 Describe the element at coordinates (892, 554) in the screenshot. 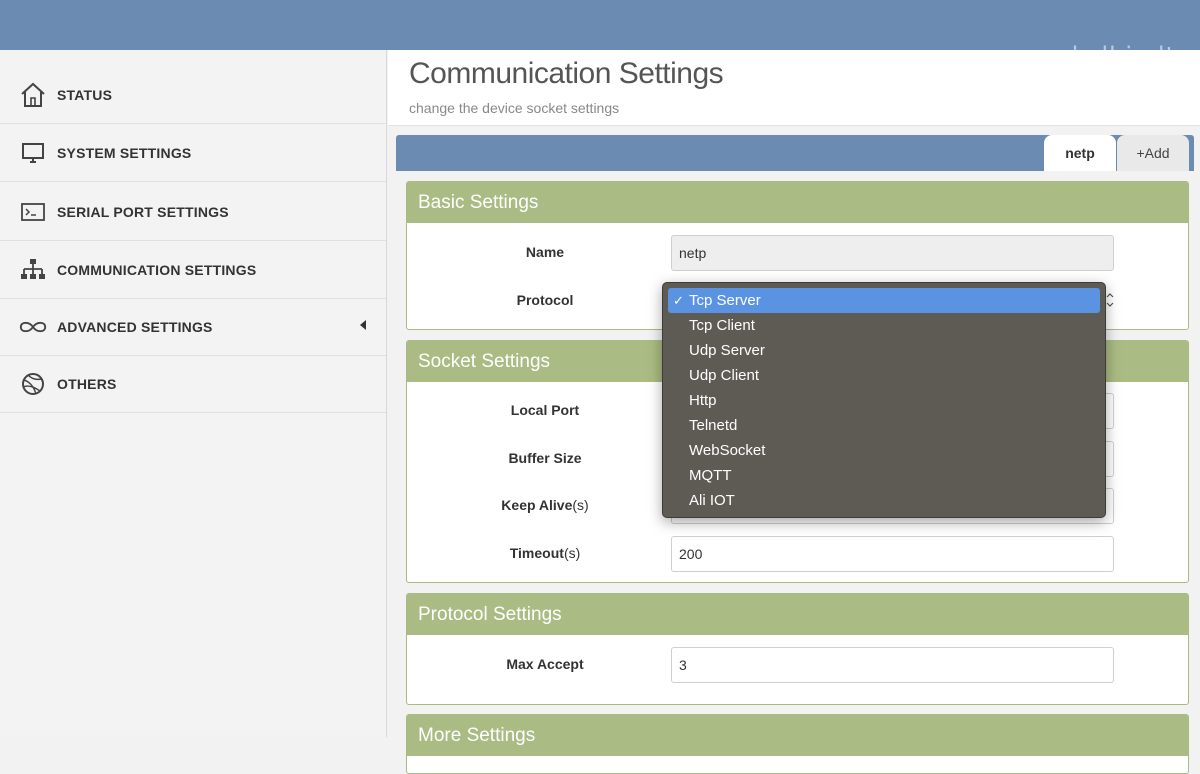

I see `timeout-field` at that location.